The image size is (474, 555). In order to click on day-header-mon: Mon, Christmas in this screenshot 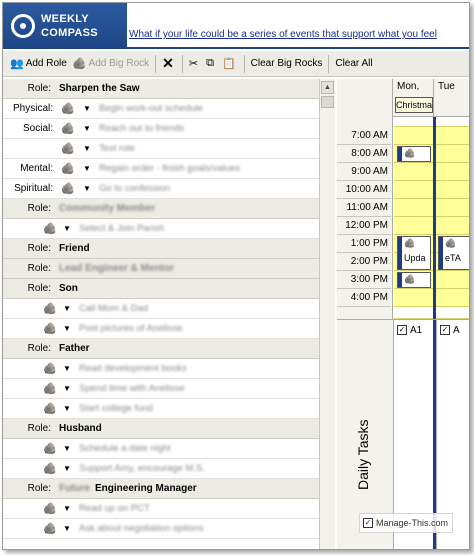, I will do `click(413, 98)`.